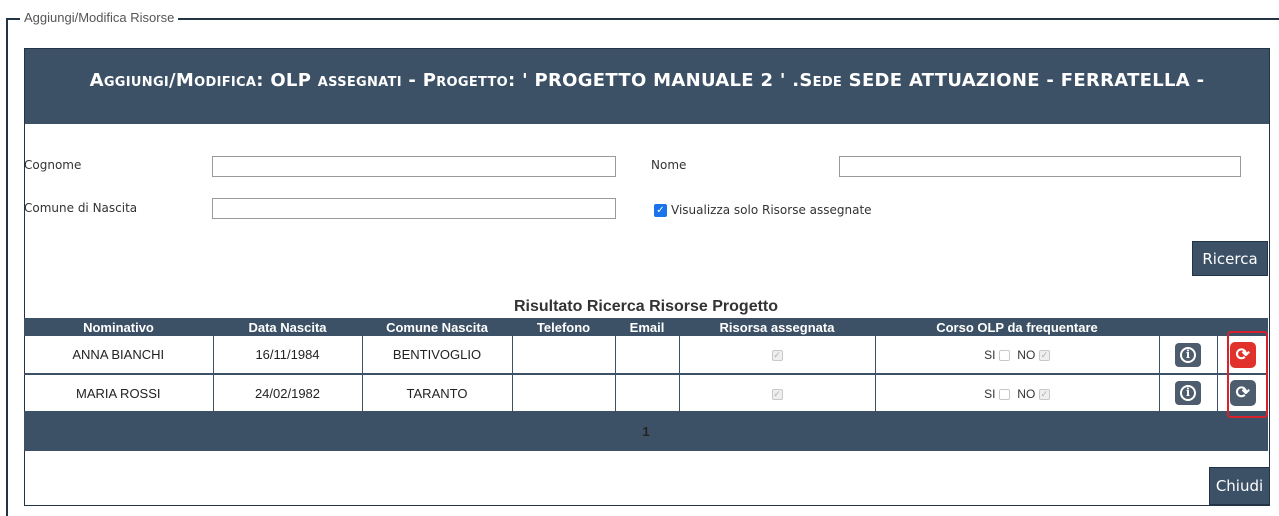 This screenshot has width=1279, height=516. Describe the element at coordinates (1242, 327) in the screenshot. I see `col-swap` at that location.